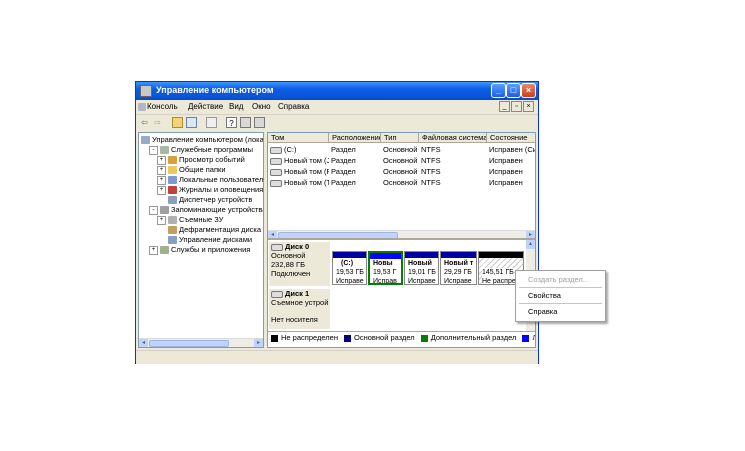  I want to click on minimize-button: _, so click(498, 90).